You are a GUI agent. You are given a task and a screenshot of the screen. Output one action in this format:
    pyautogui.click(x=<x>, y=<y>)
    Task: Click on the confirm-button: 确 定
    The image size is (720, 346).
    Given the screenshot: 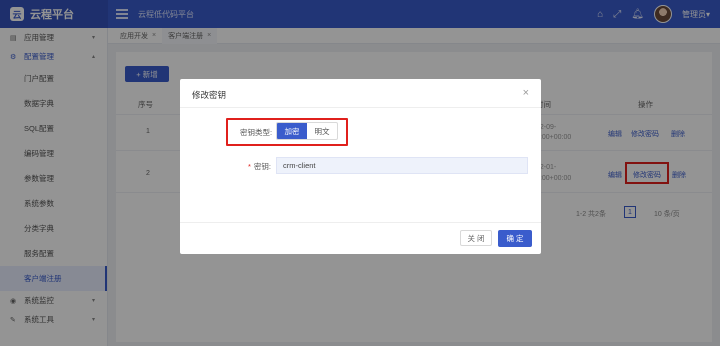 What is the action you would take?
    pyautogui.click(x=515, y=238)
    